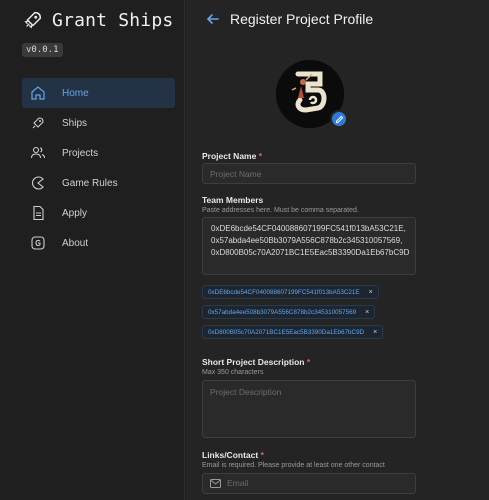 This screenshot has width=489, height=500. I want to click on page-header: Register Project Profile, so click(289, 19).